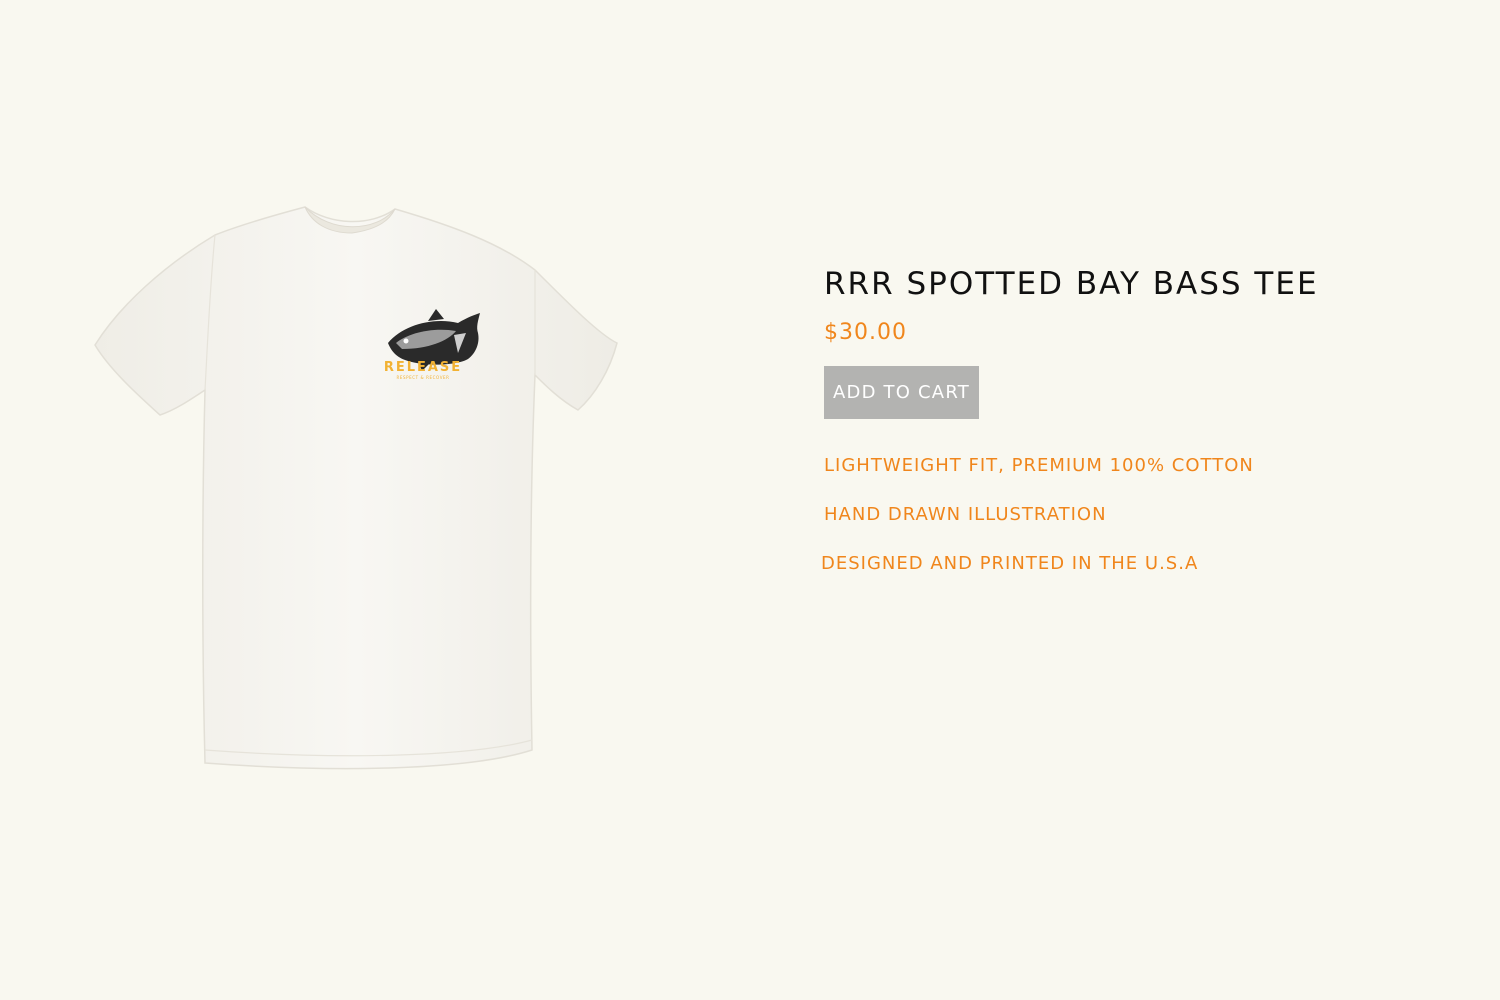  I want to click on feature-item: LIGHTWEIGHT FIT, PREMIUM 100% COTTON, so click(1039, 465).